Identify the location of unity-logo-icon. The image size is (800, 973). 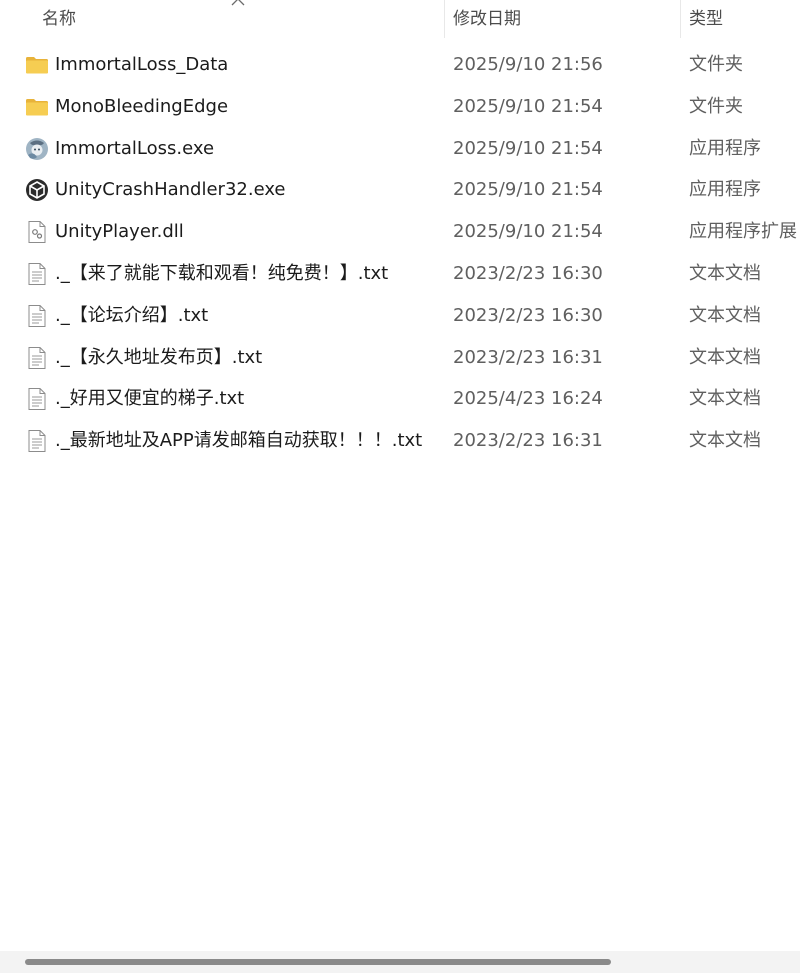
(37, 190).